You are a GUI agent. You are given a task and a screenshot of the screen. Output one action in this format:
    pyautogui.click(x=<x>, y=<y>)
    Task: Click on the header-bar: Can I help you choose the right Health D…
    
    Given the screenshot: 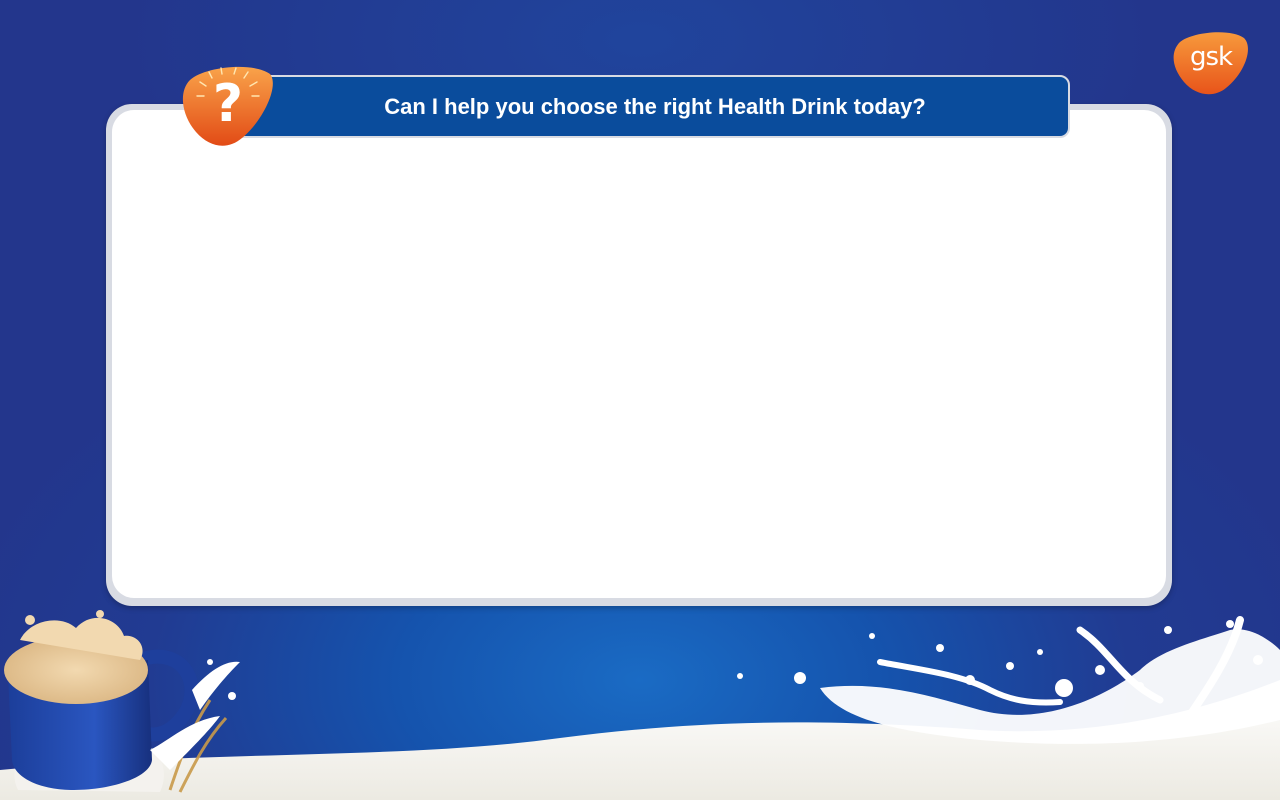 What is the action you would take?
    pyautogui.click(x=655, y=106)
    